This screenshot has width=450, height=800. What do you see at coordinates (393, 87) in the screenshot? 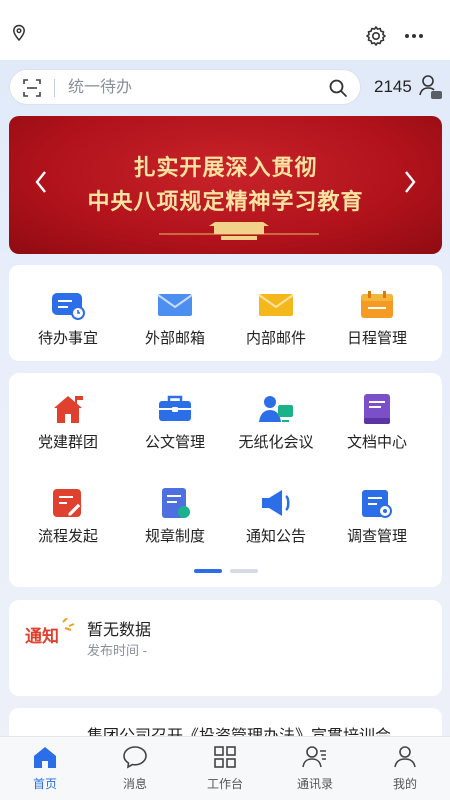
I see `todo-count: 2145` at bounding box center [393, 87].